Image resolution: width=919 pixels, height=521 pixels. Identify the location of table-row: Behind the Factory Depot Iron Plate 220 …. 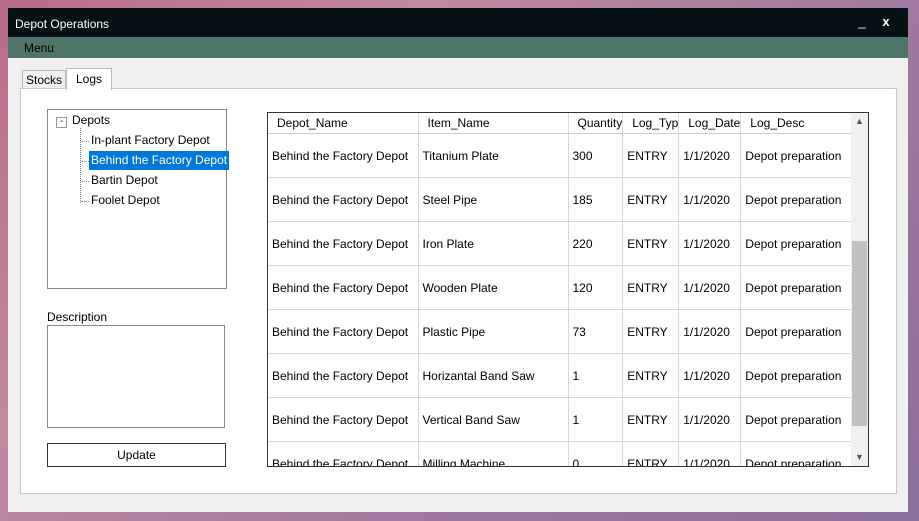
(567, 243).